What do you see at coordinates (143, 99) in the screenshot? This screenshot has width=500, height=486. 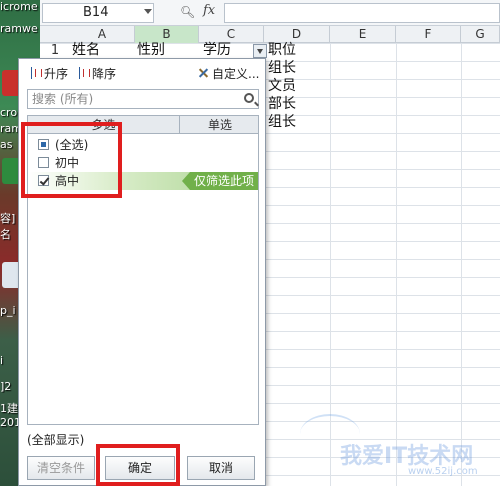 I see `filter-search-input: 搜索 (所有)` at bounding box center [143, 99].